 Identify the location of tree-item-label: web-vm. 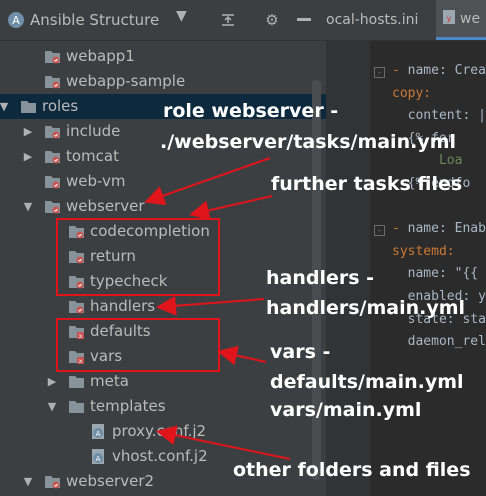
(96, 181).